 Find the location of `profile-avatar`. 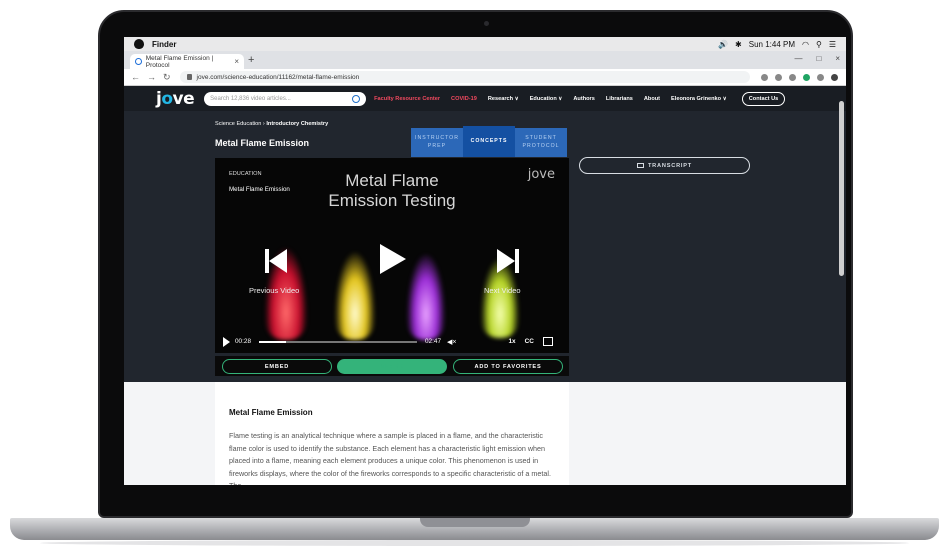

profile-avatar is located at coordinates (834, 77).